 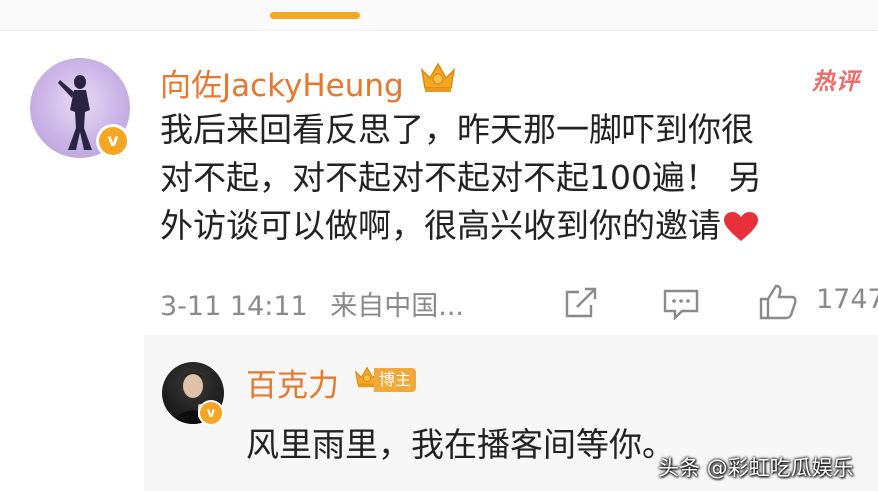 What do you see at coordinates (113, 141) in the screenshot?
I see `verified-icon: v` at bounding box center [113, 141].